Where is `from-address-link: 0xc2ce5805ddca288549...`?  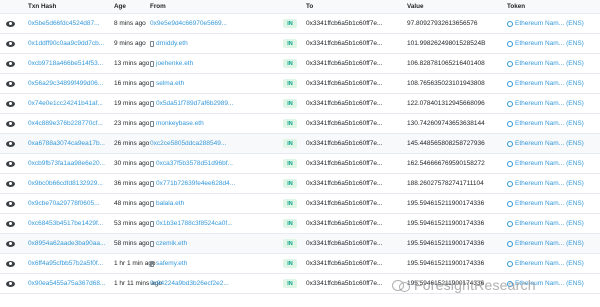
from-address-link: 0xc2ce5805ddca288549... is located at coordinates (188, 143).